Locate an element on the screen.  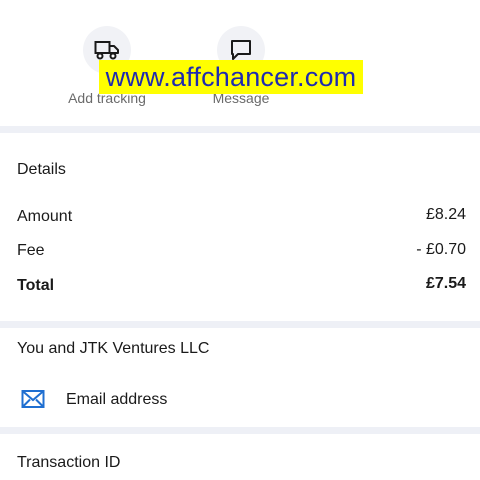
message-icon is located at coordinates (241, 50).